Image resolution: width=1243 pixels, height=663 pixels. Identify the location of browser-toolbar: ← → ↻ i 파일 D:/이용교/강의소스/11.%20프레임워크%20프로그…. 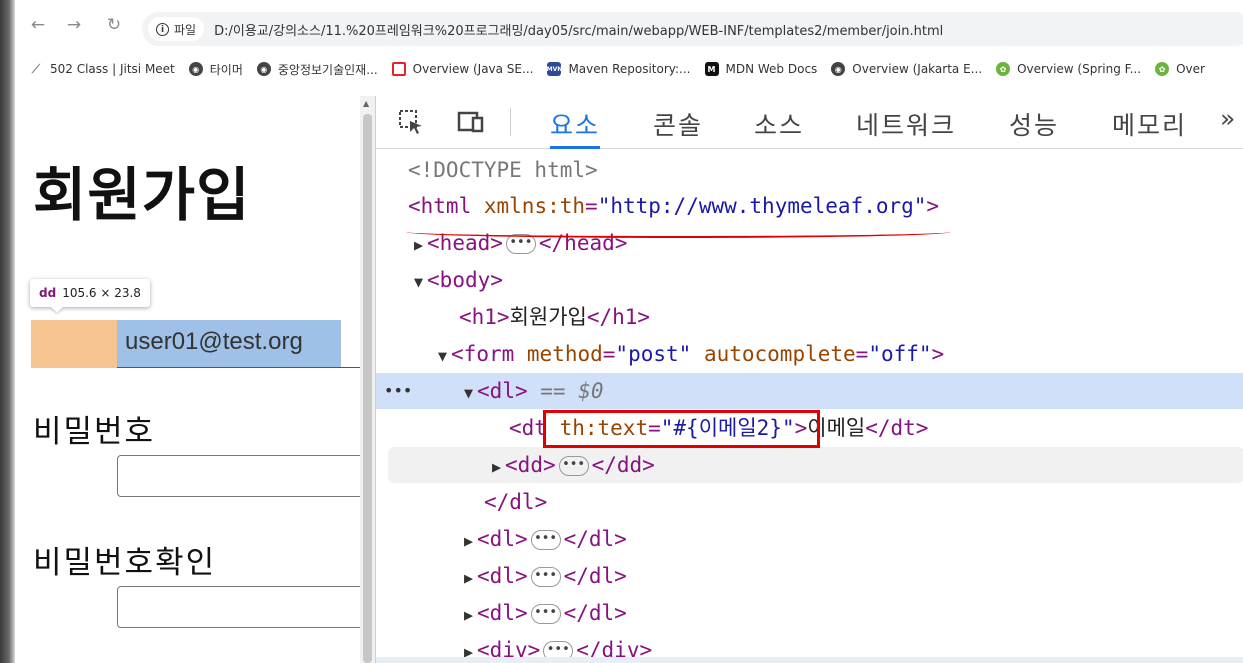
(629, 25).